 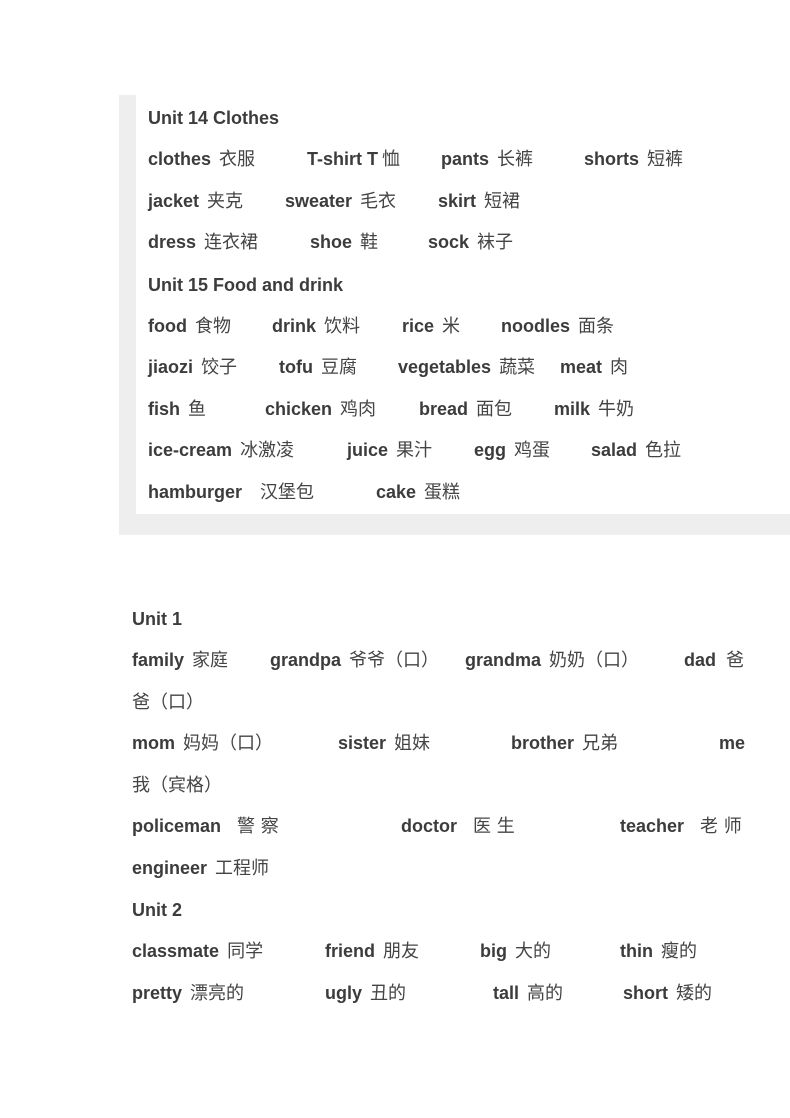 I want to click on vocab-item: engineer 工程师, so click(x=200, y=868).